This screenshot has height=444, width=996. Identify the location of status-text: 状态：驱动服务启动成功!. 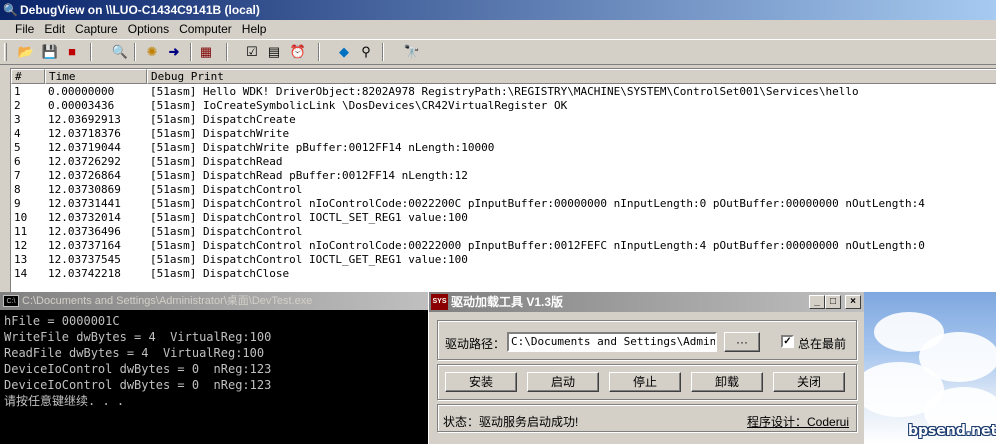
(511, 422).